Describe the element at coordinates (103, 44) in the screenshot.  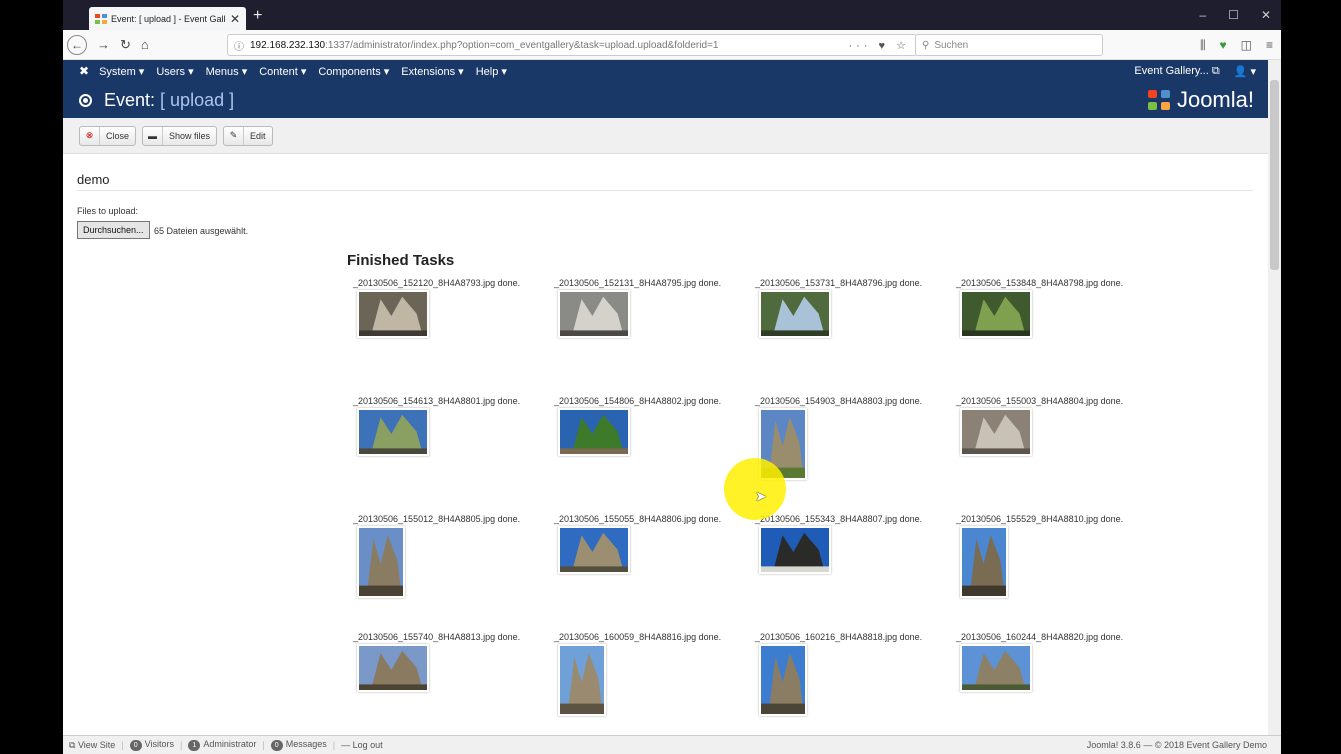
I see `forward-icon: →` at that location.